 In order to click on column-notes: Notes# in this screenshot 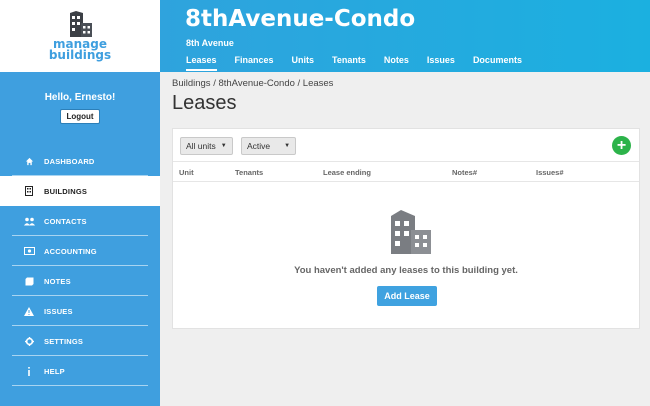, I will do `click(464, 172)`.